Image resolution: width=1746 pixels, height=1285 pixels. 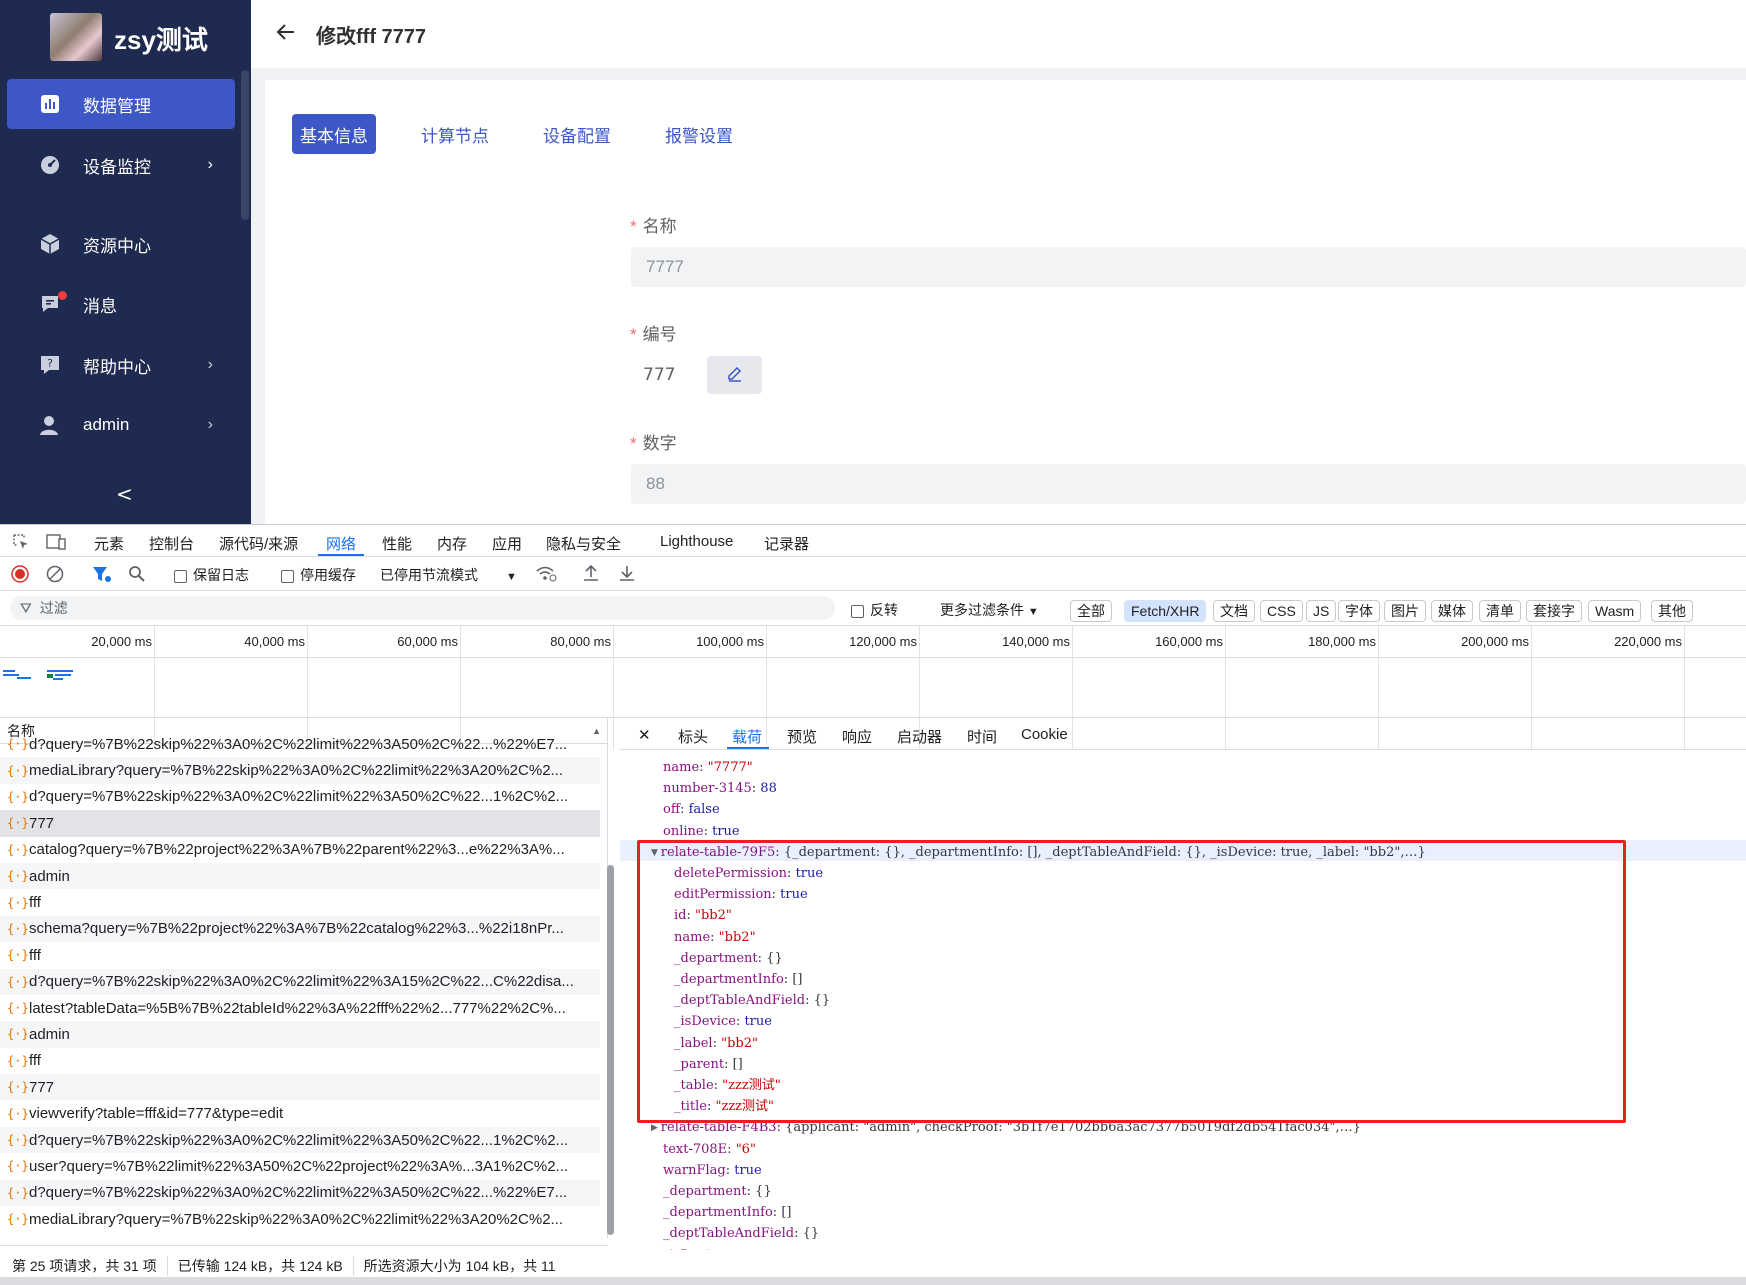 What do you see at coordinates (1188, 484) in the screenshot?
I see `number-field: 88` at bounding box center [1188, 484].